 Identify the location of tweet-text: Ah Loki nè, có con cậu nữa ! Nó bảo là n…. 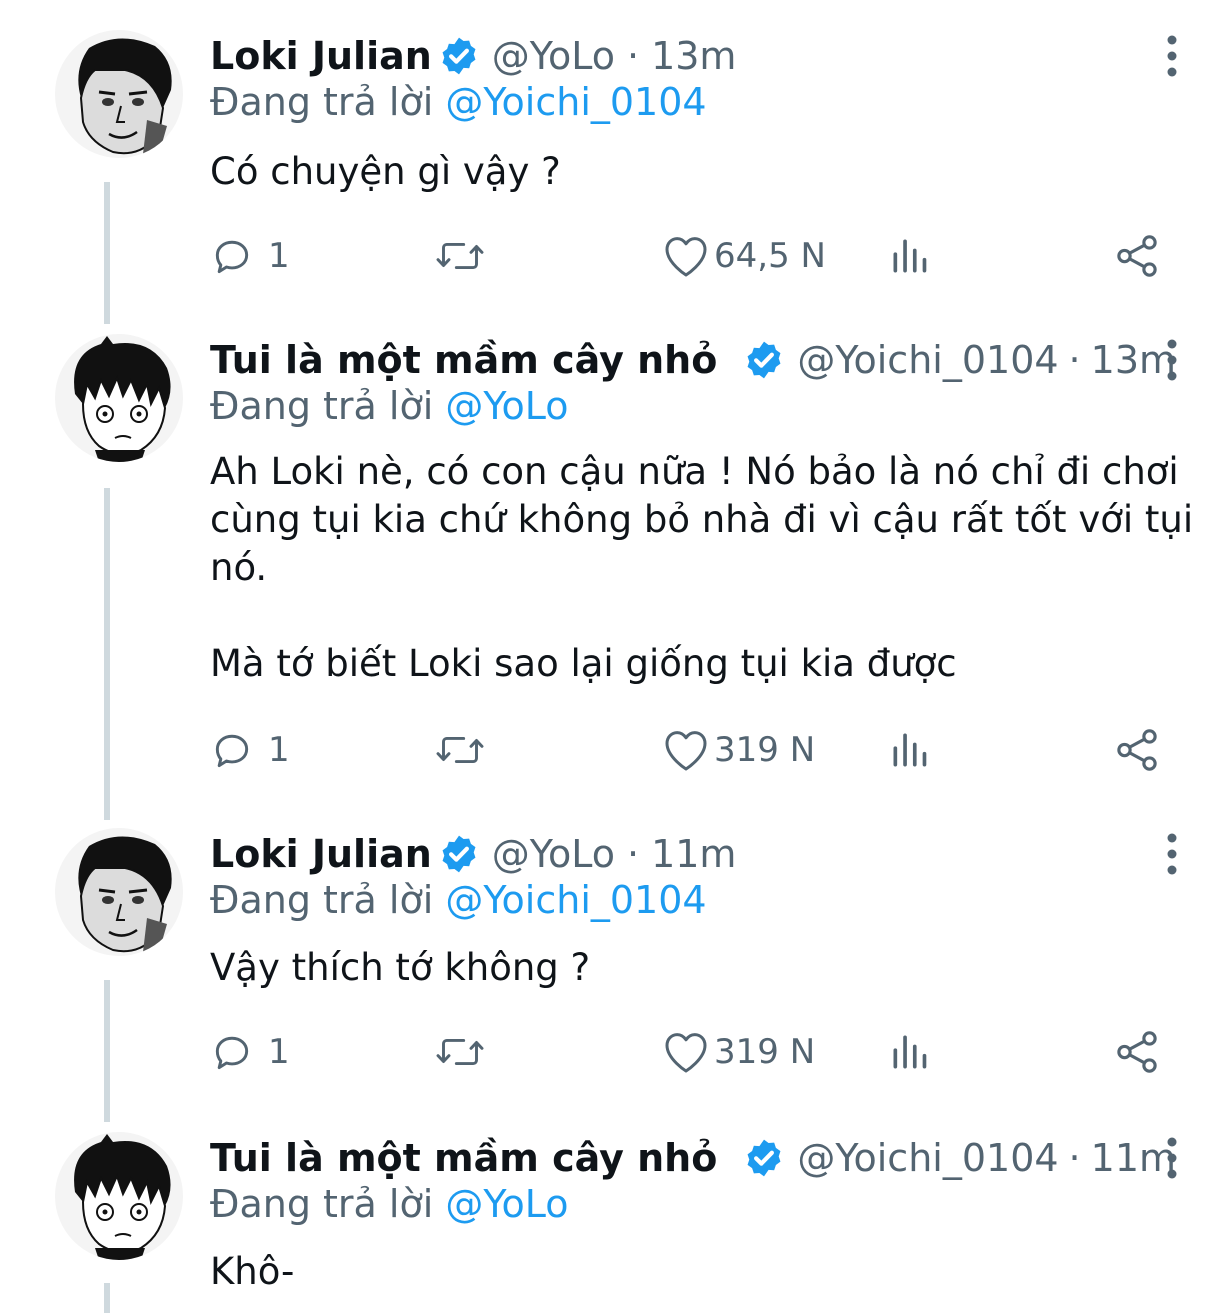
(702, 568).